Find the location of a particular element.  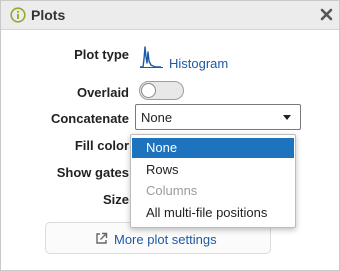

more-plot-settings-label: More plot settings is located at coordinates (165, 239).